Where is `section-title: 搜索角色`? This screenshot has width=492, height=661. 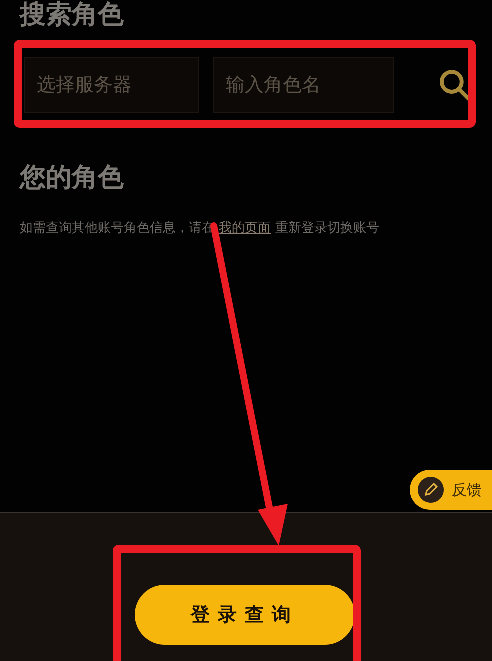
section-title: 搜索角色 is located at coordinates (72, 15).